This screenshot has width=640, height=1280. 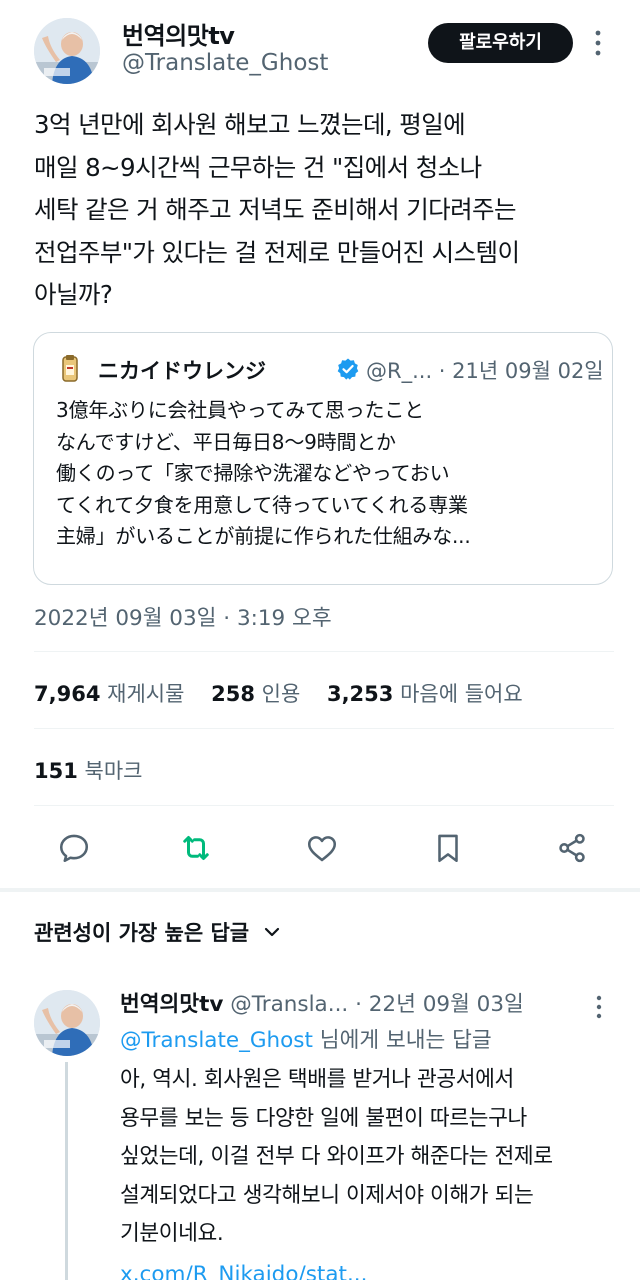 I want to click on reply-handle-date: @Transla... · 22년 09월 03일, so click(x=377, y=1004).